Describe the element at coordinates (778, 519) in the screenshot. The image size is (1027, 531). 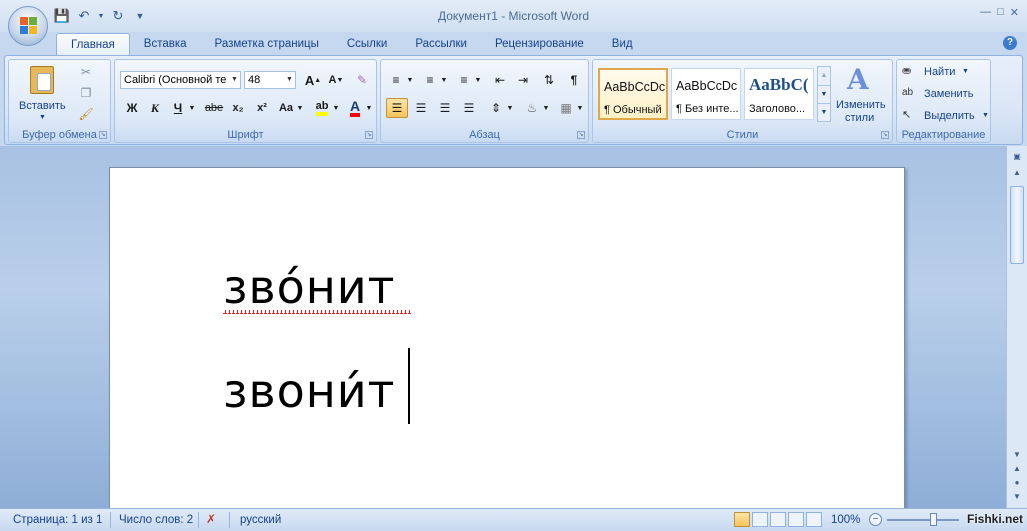
I see `web-layout-icon` at that location.